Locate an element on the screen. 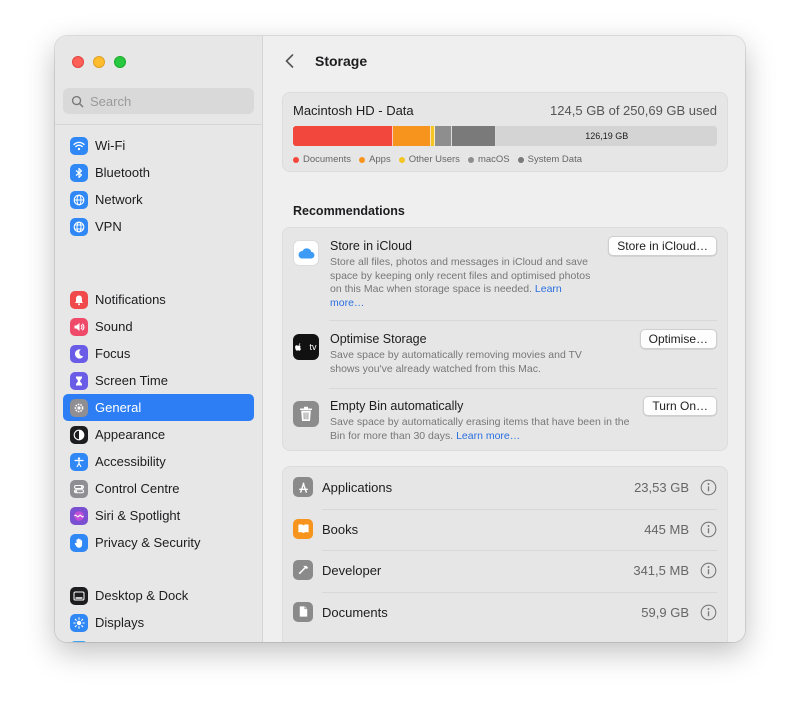  sidebar-item-label: Screen Time is located at coordinates (131, 380).